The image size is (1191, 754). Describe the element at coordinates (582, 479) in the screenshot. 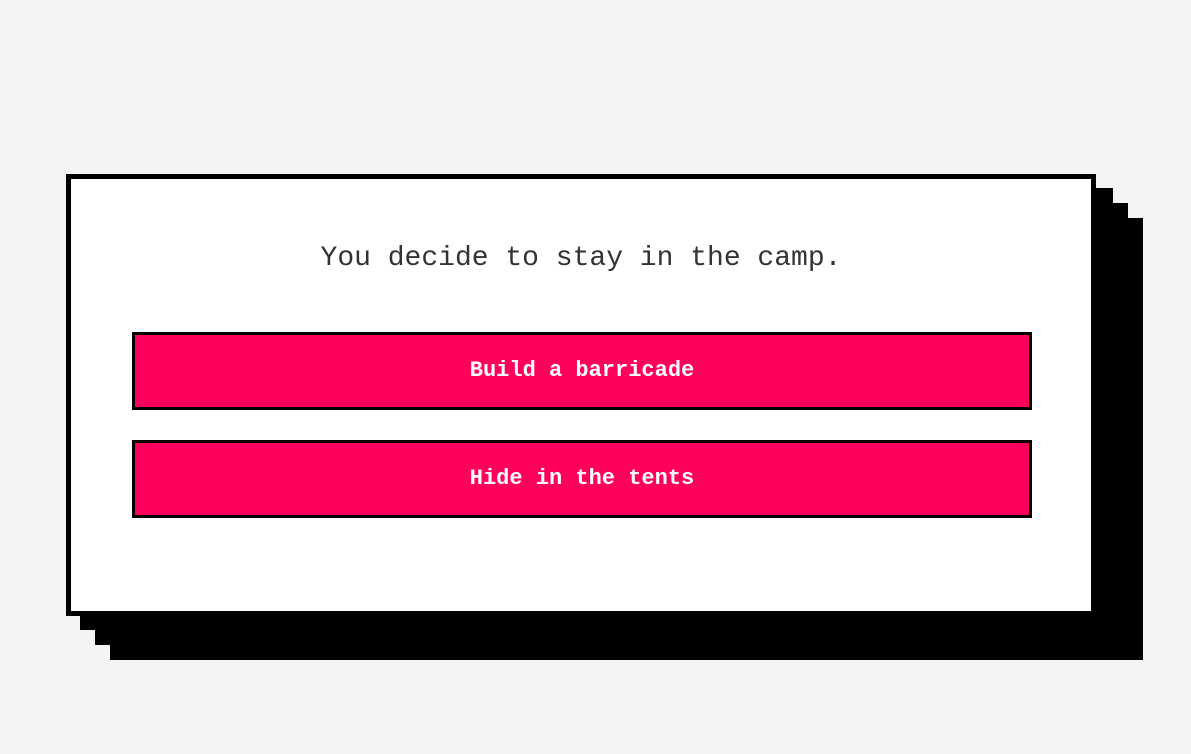

I see `choice-button-hide-in-tents: Hide in the tents` at that location.